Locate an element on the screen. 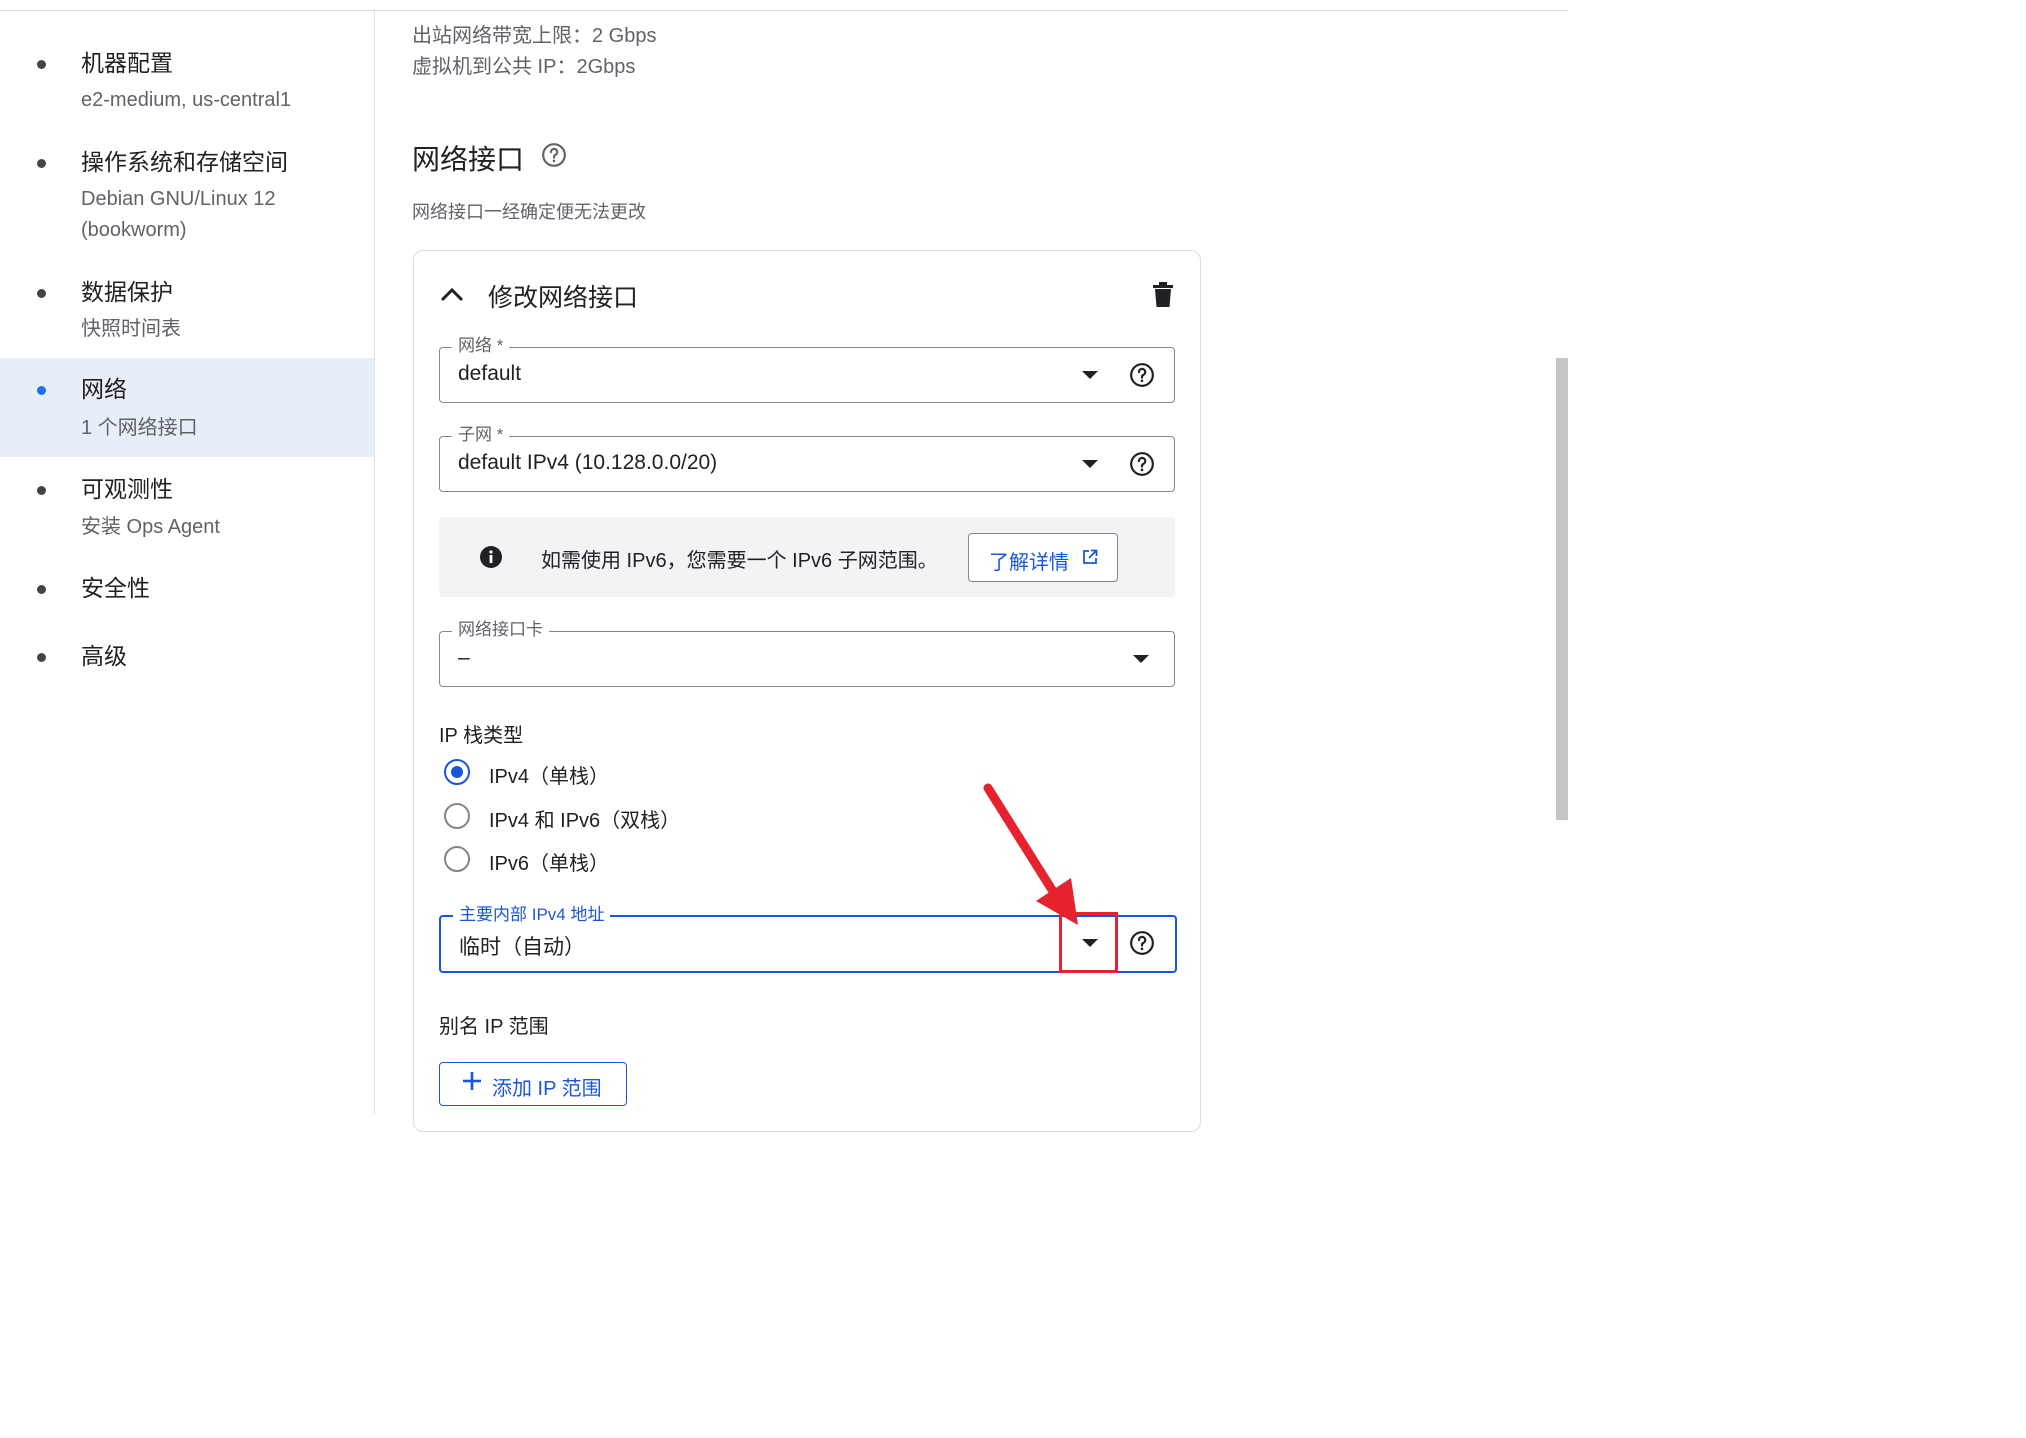 Image resolution: width=2026 pixels, height=1438 pixels. learn-more-button: 了解详情 is located at coordinates (1043, 557).